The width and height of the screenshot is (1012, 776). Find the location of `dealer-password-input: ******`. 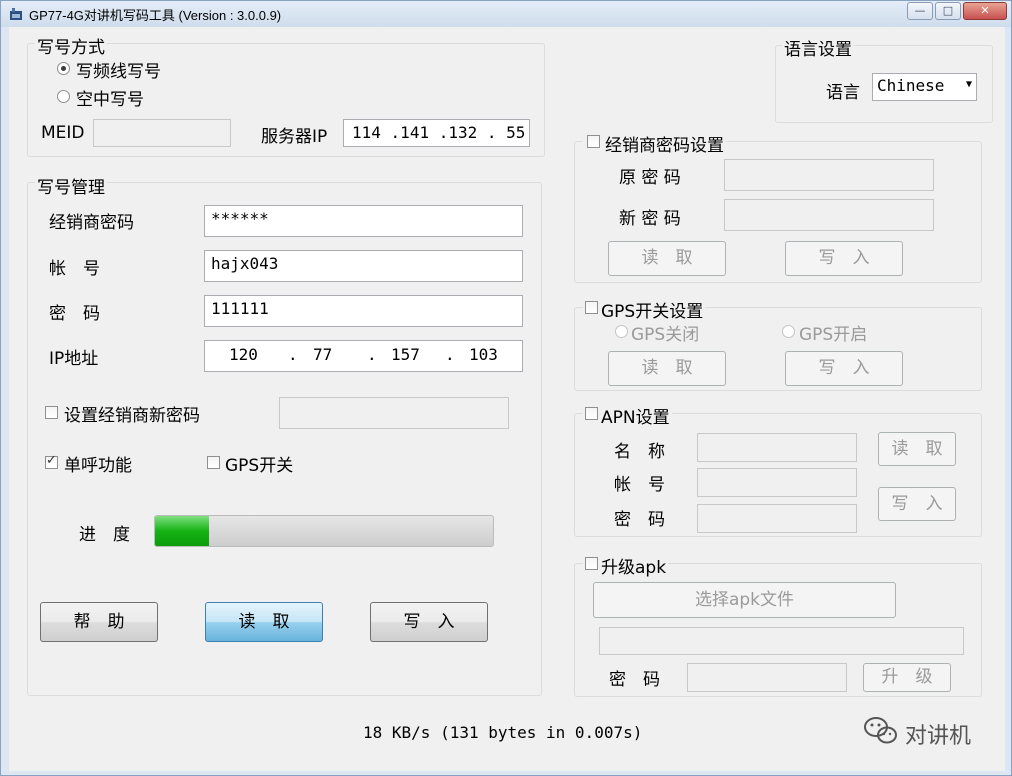

dealer-password-input: ****** is located at coordinates (363, 221).